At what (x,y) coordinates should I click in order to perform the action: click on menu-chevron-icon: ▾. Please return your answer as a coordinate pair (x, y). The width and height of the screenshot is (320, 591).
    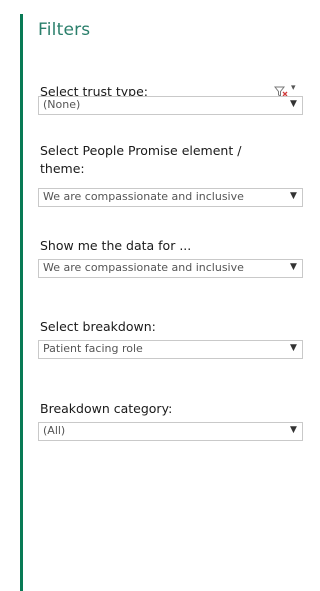
    Looking at the image, I should click on (293, 88).